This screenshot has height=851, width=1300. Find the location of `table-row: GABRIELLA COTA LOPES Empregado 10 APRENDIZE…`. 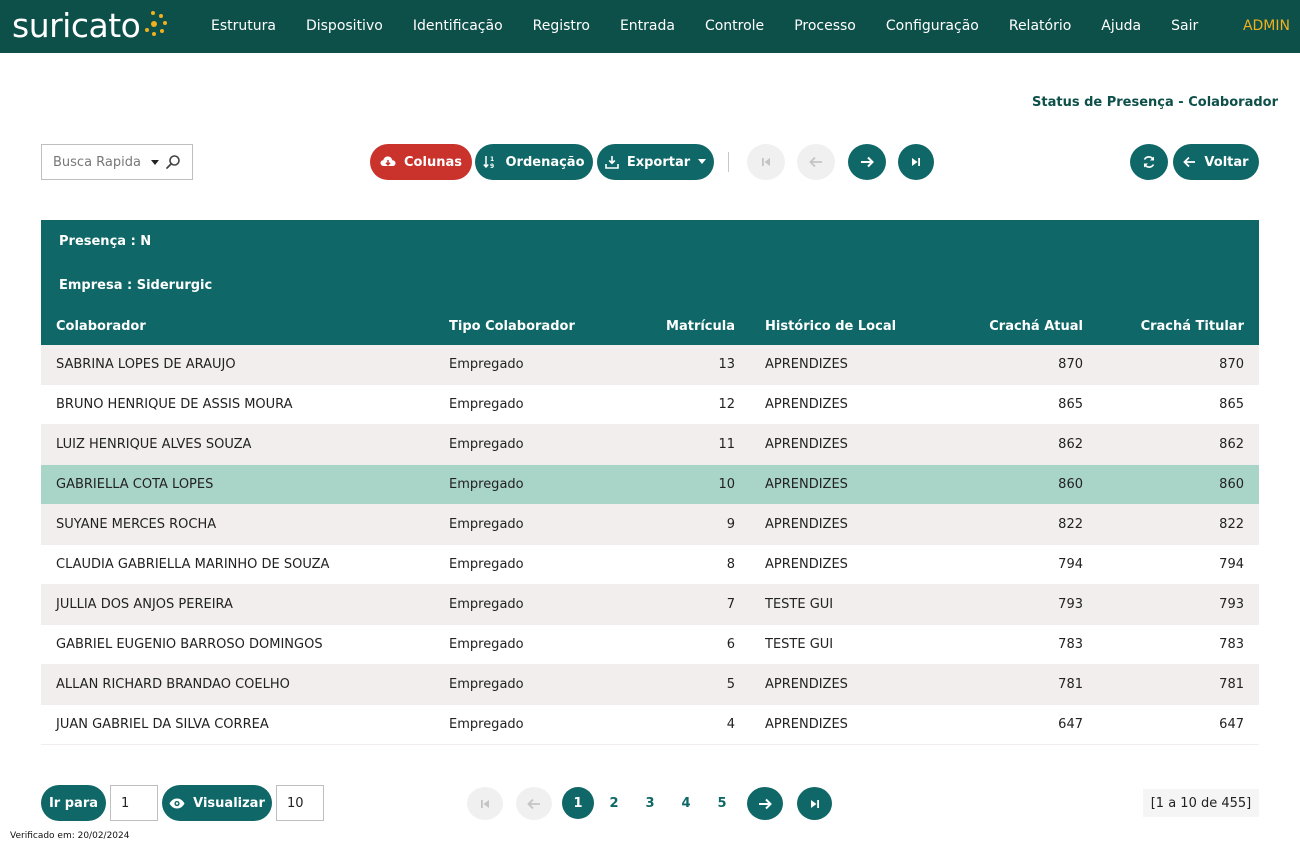

table-row: GABRIELLA COTA LOPES Empregado 10 APRENDIZE… is located at coordinates (650, 485).